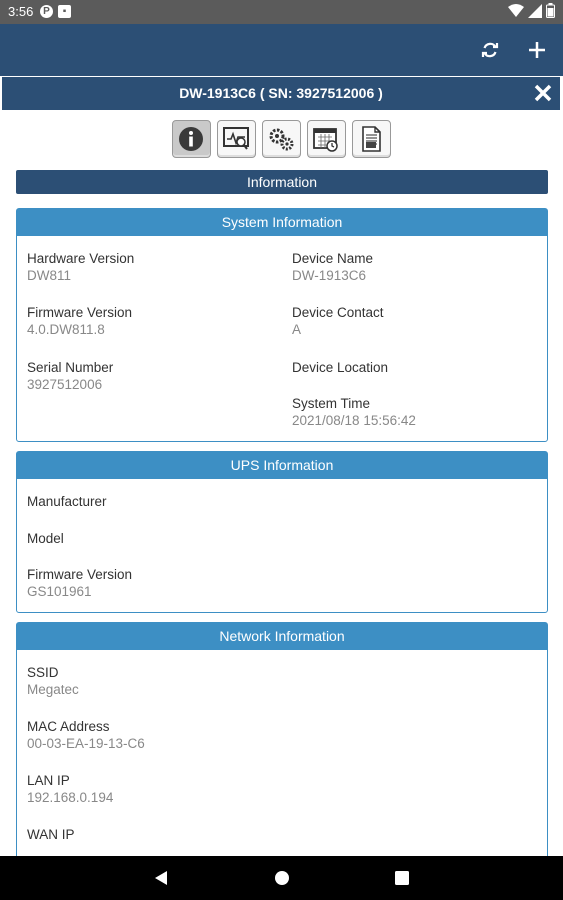  What do you see at coordinates (68, 726) in the screenshot?
I see `mac-address-label: MAC Address` at bounding box center [68, 726].